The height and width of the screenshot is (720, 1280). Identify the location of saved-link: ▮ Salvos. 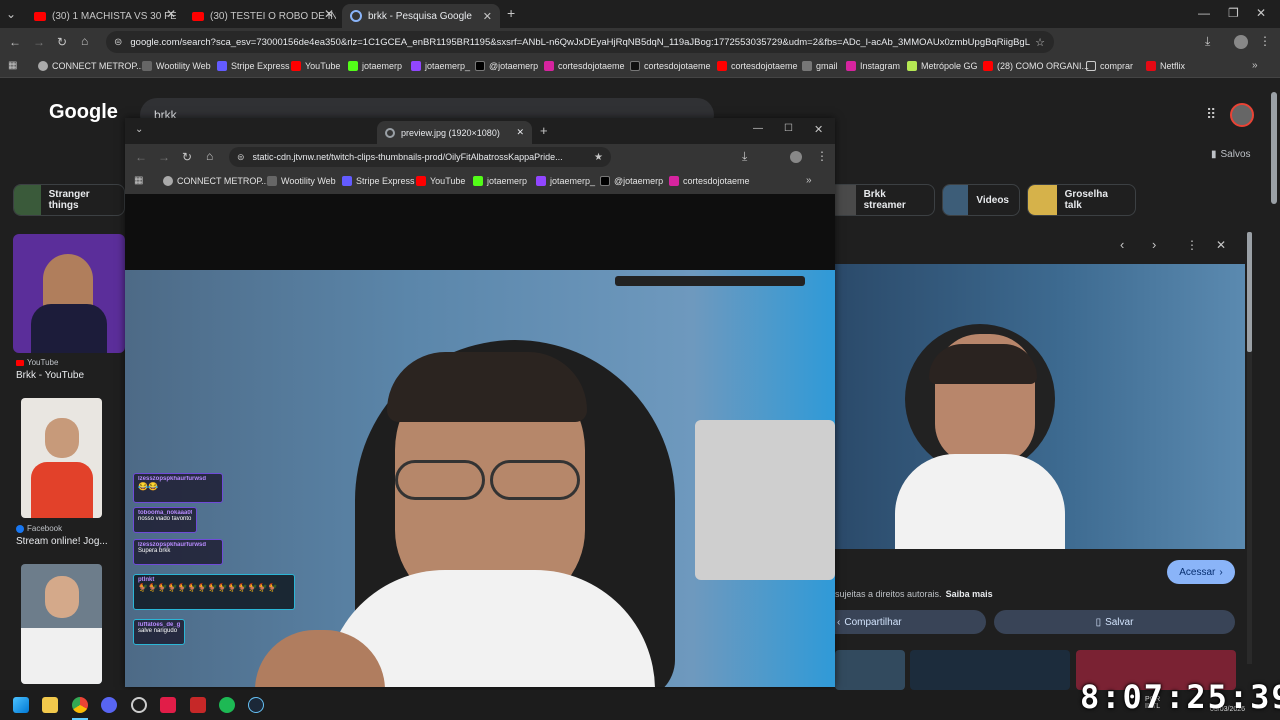
(1231, 154).